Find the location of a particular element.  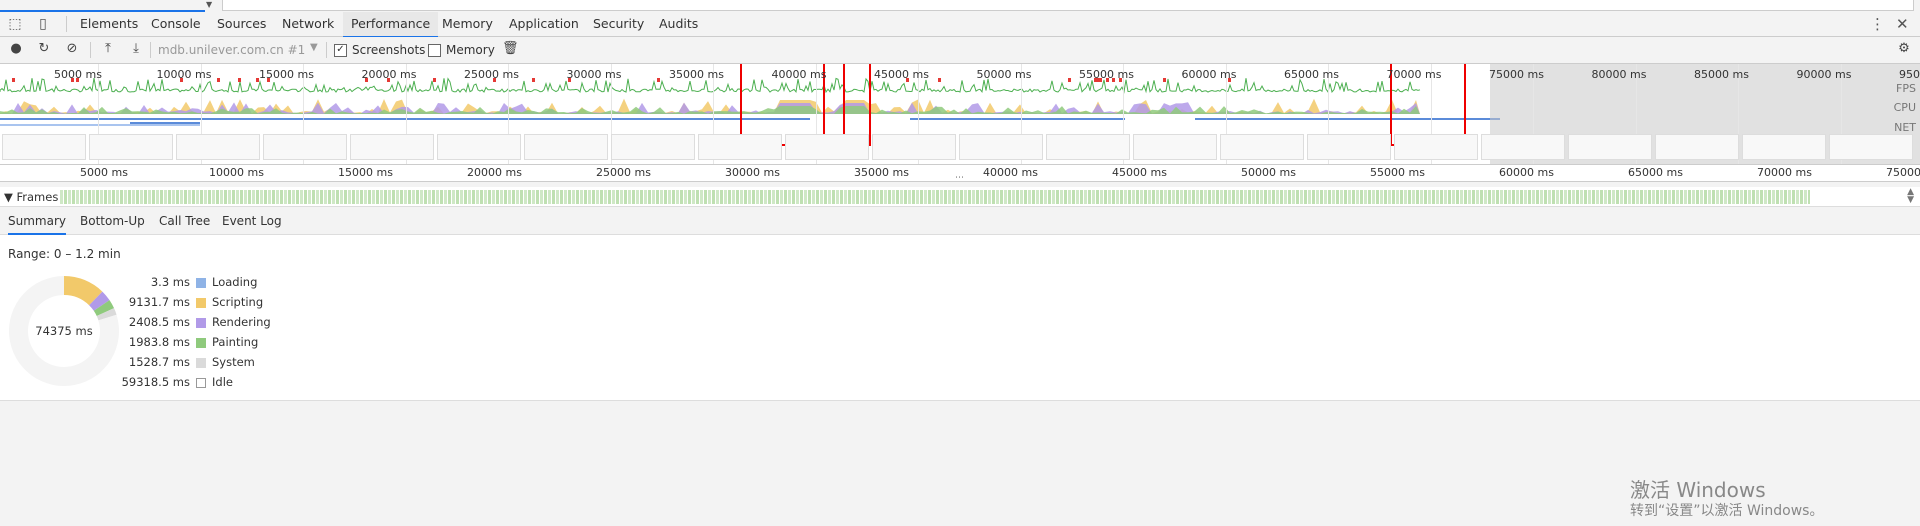

frames-label-text: Frames is located at coordinates (37, 197).